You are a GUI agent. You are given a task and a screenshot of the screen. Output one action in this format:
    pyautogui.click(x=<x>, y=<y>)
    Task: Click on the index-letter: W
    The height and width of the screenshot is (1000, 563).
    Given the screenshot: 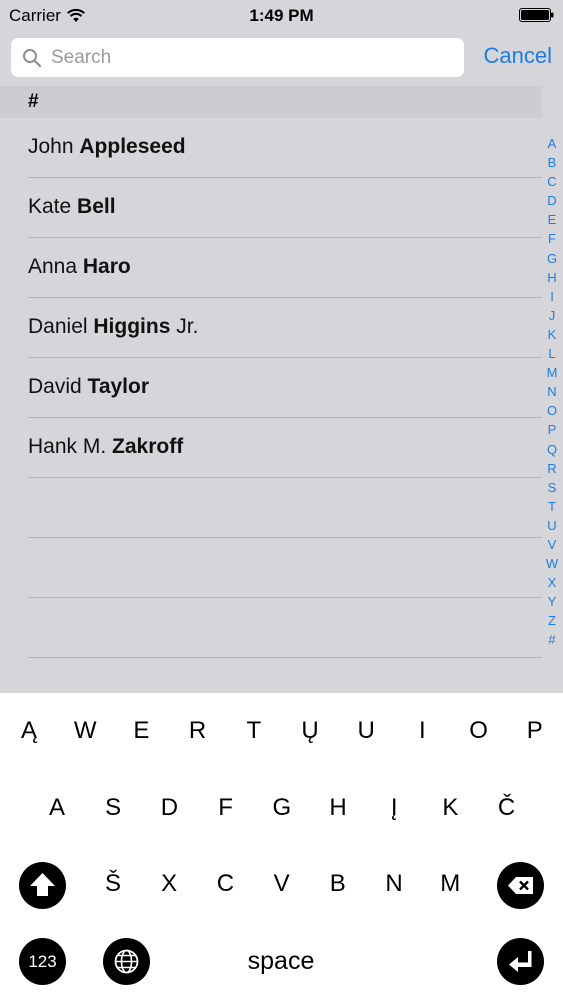 What is the action you would take?
    pyautogui.click(x=552, y=563)
    